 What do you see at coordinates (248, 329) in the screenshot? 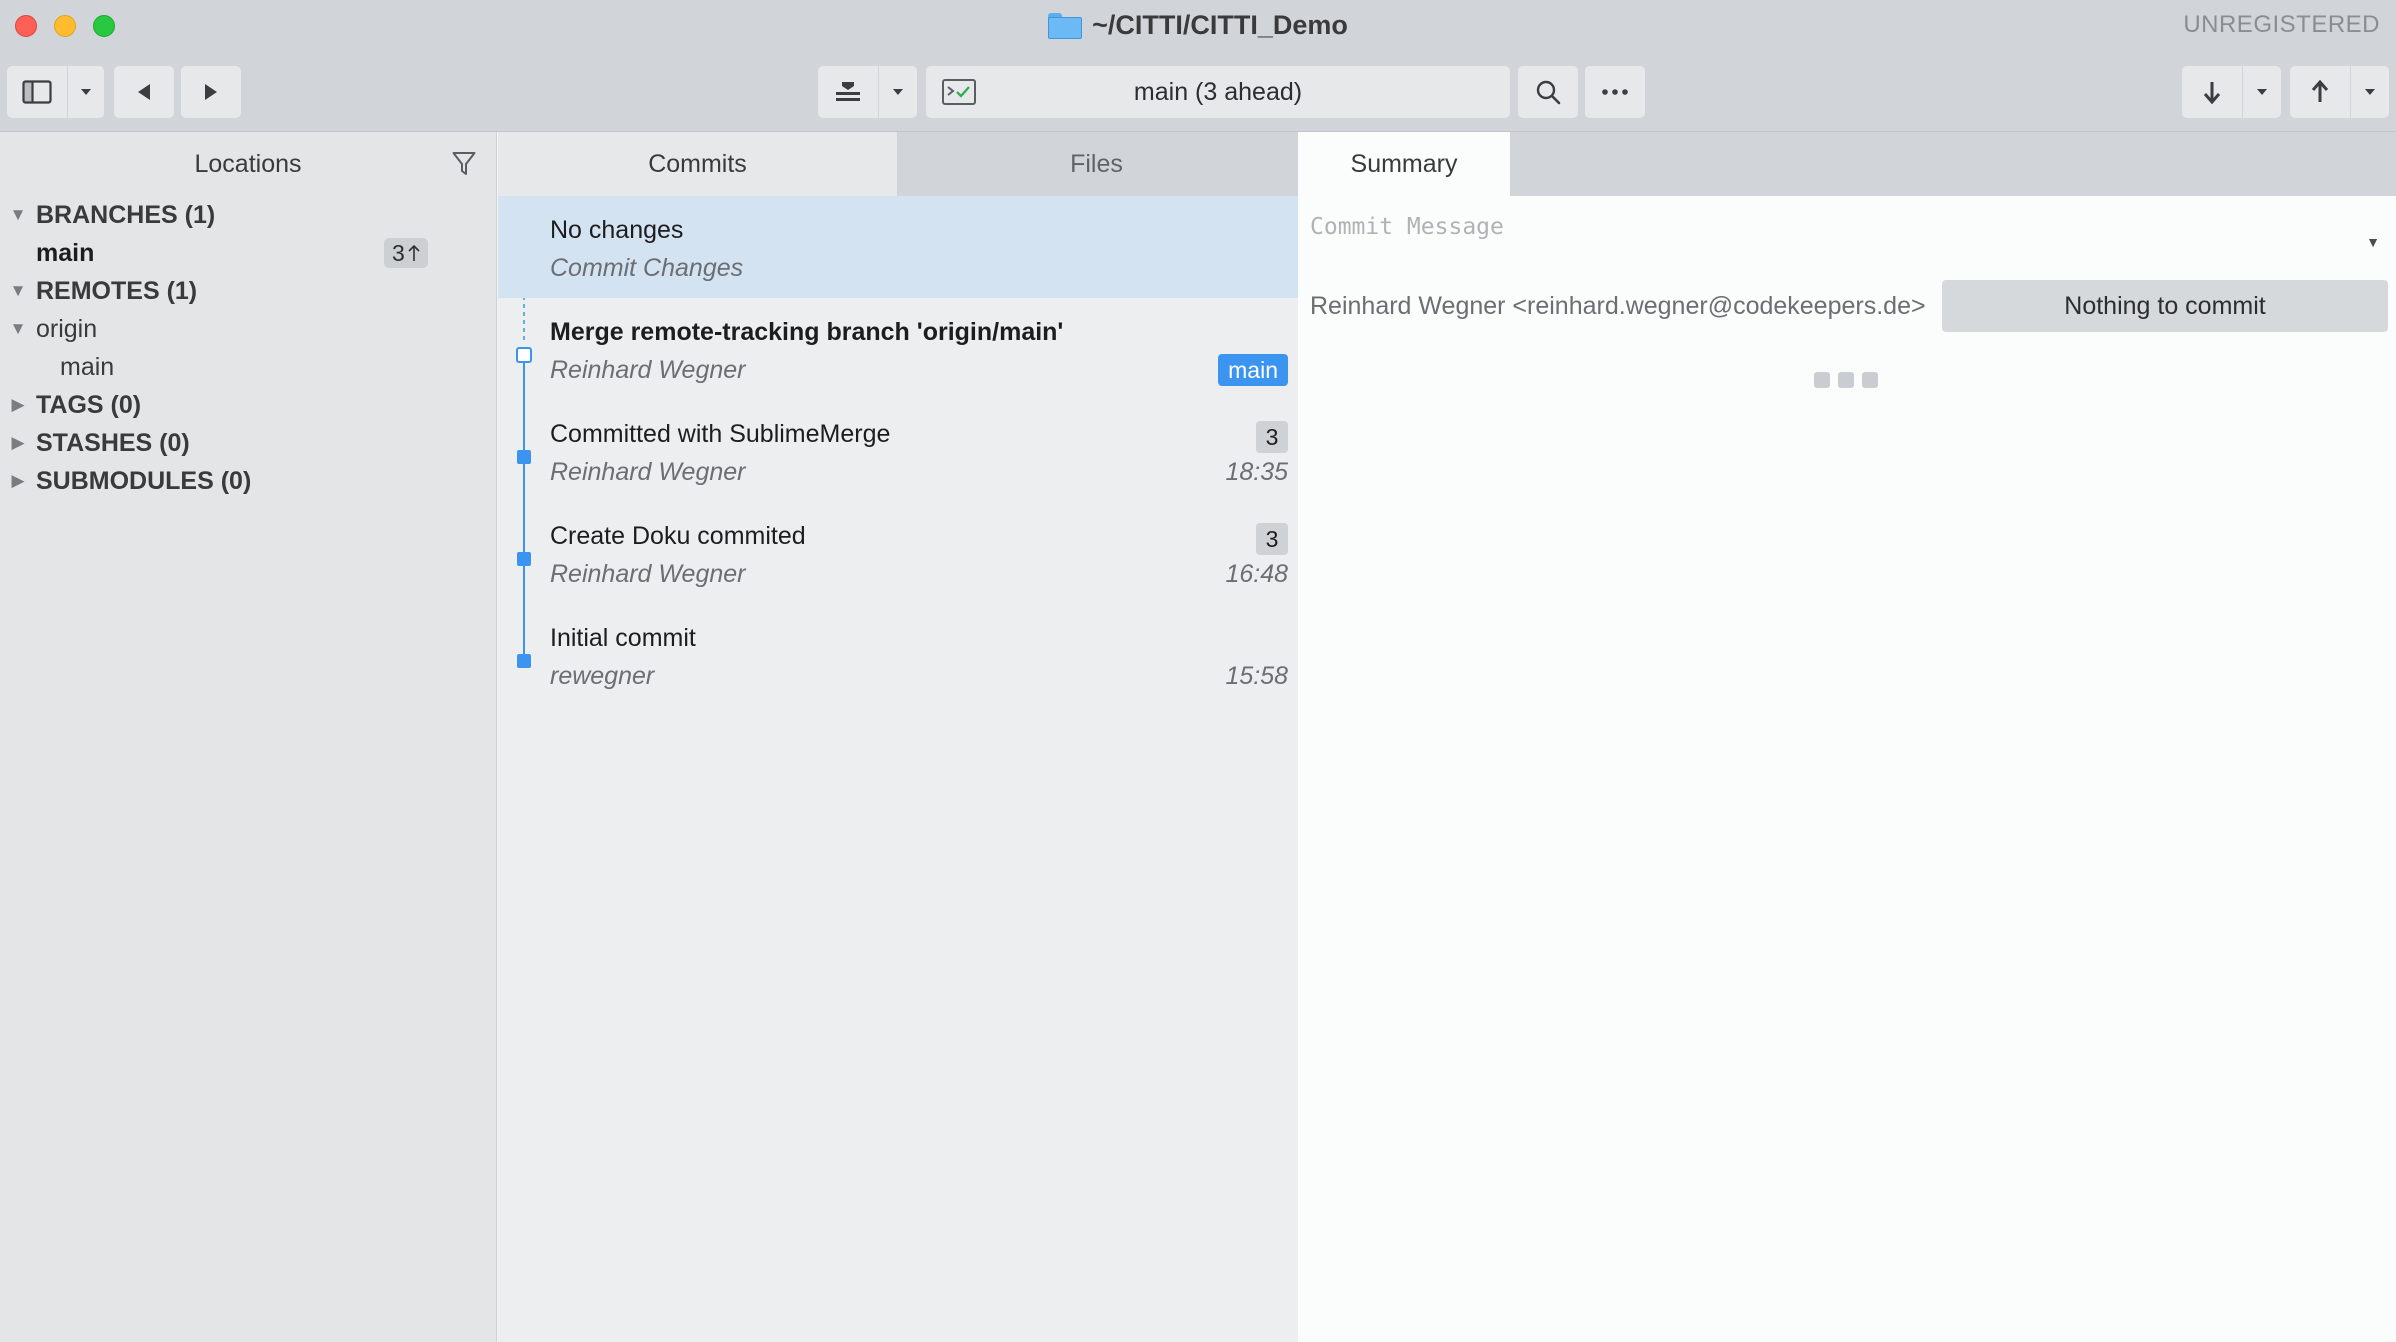
I see `remote-item-origin: ▼ origin` at bounding box center [248, 329].